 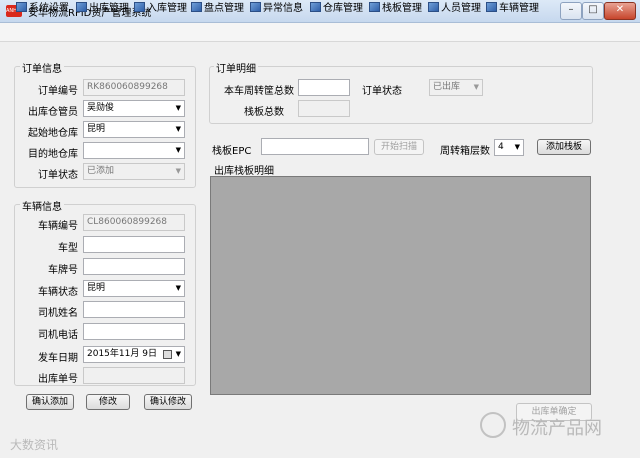 What do you see at coordinates (34, 445) in the screenshot?
I see `watermark-left: 大数资讯` at bounding box center [34, 445].